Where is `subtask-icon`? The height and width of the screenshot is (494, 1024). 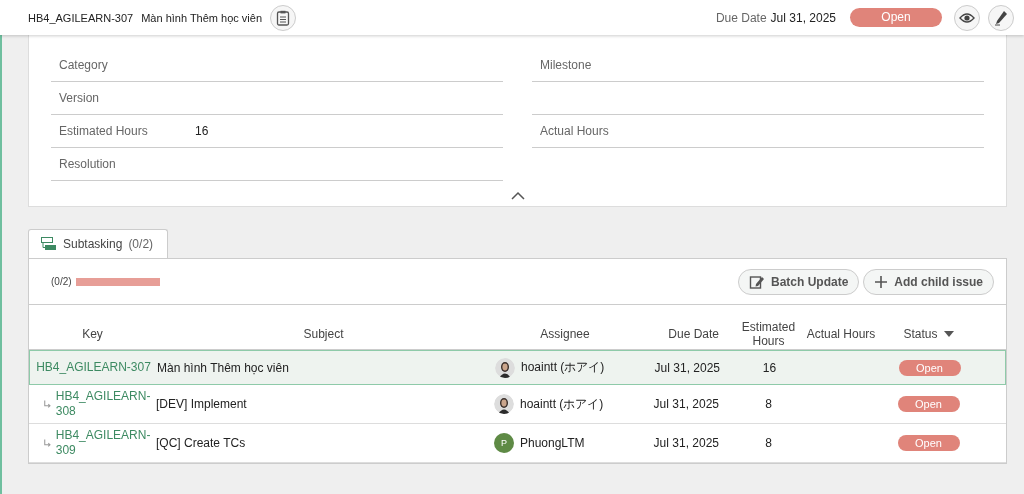
subtask-icon is located at coordinates (49, 244).